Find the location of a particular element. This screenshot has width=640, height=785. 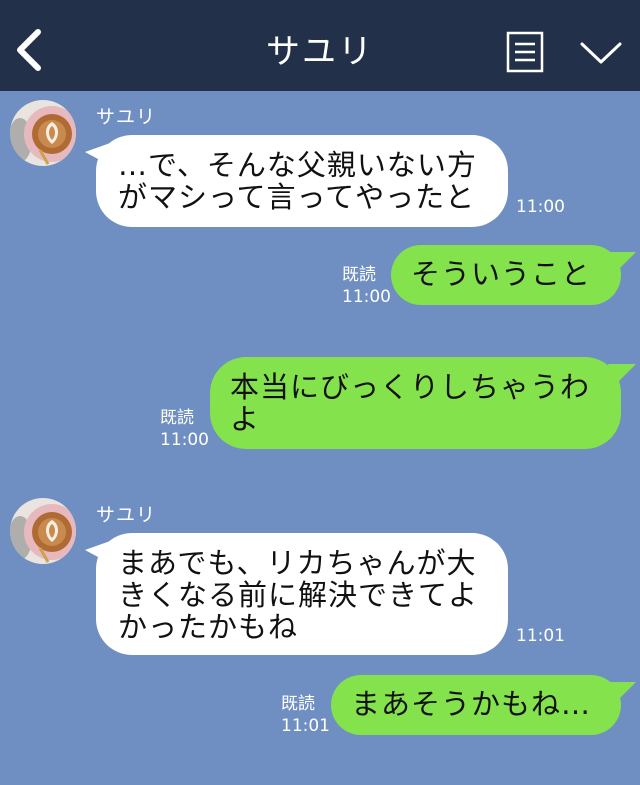

message-bubble-outgoing: そういうこと is located at coordinates (506, 275).